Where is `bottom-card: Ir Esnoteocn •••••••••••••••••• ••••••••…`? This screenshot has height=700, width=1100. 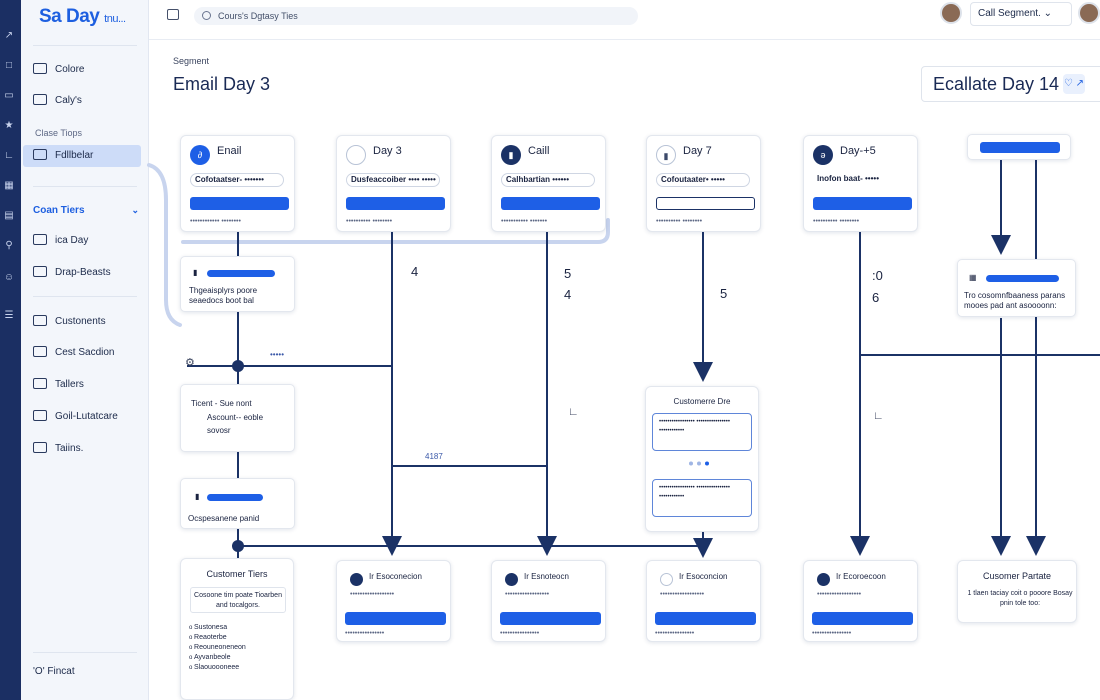 bottom-card: Ir Esnoteocn •••••••••••••••••• ••••••••… is located at coordinates (548, 601).